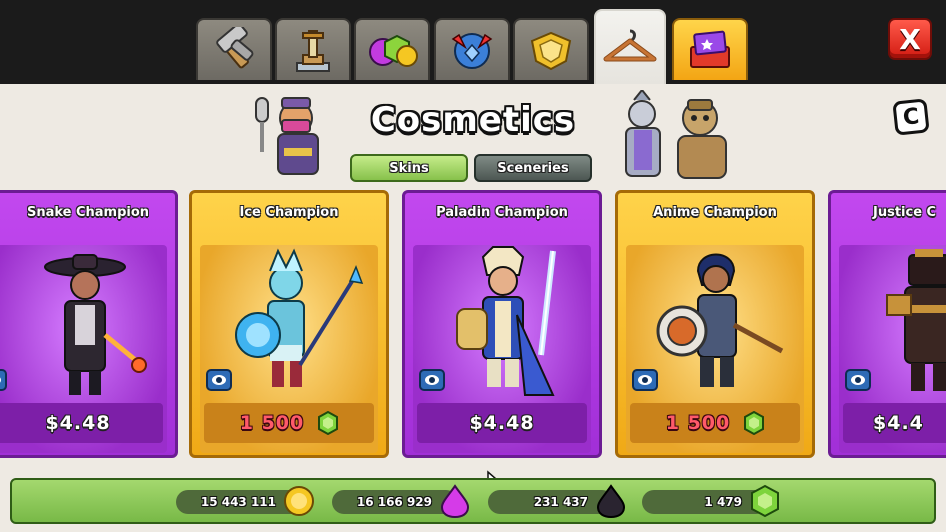  I want to click on hammer-icon, so click(235, 48).